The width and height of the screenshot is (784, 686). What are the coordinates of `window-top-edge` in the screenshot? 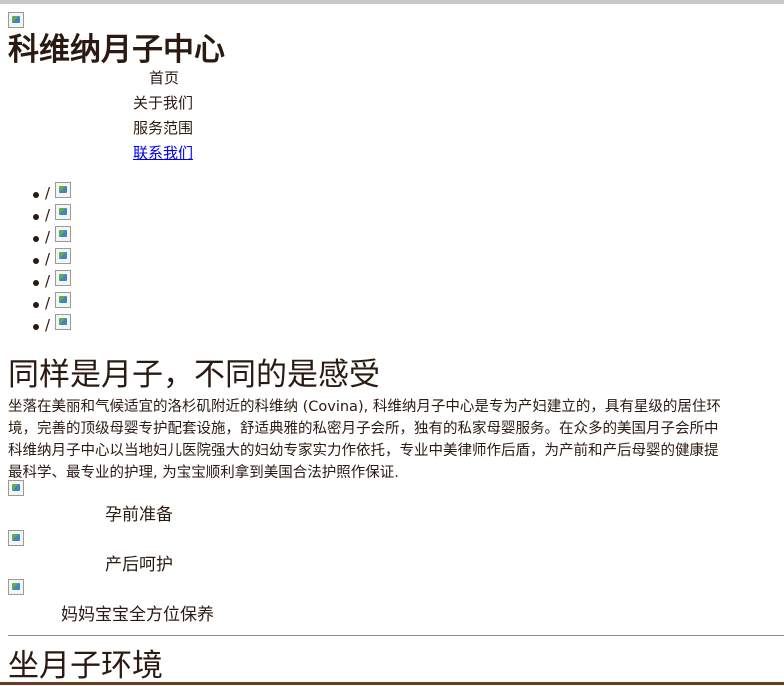 It's located at (392, 2).